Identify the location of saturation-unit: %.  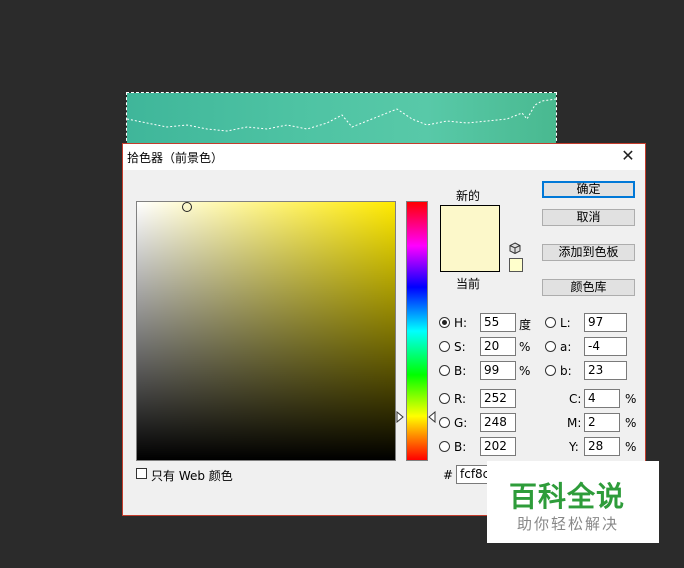
(525, 347).